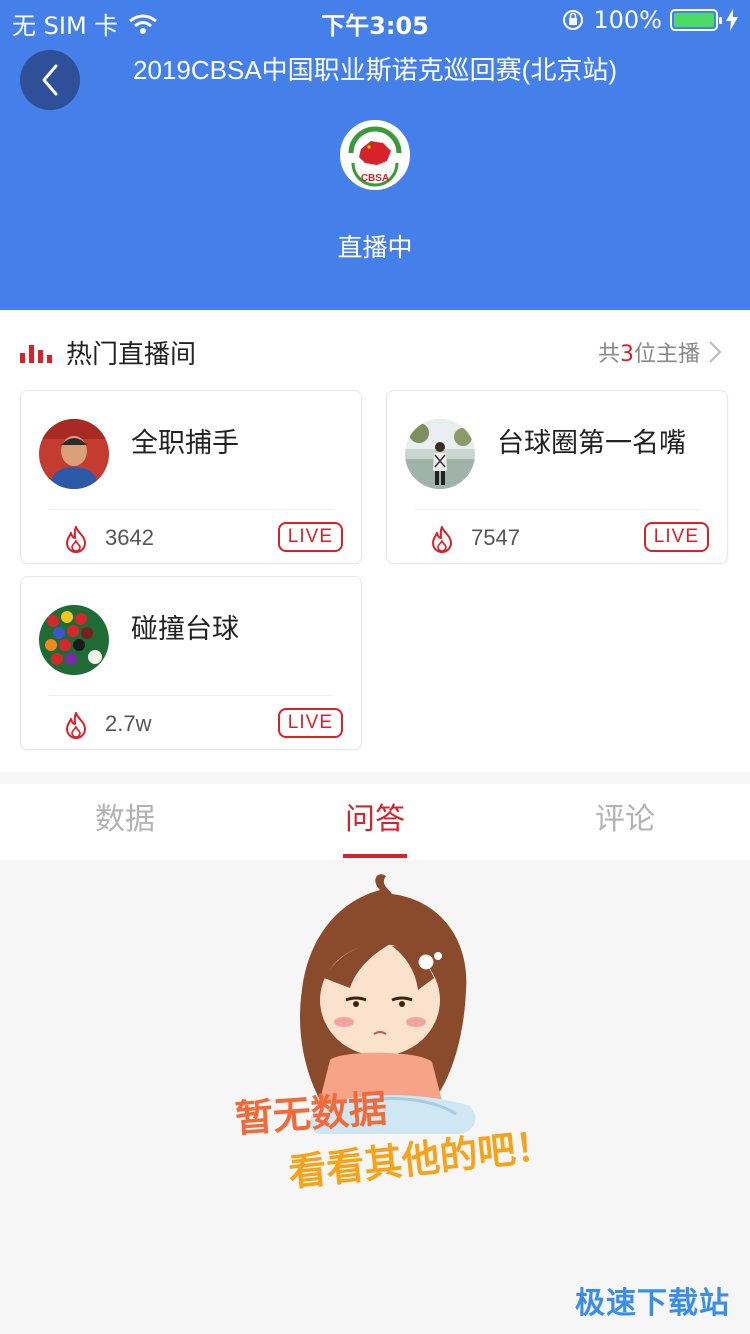 The image size is (750, 1334). What do you see at coordinates (129, 537) in the screenshot?
I see `heat-count: 3642` at bounding box center [129, 537].